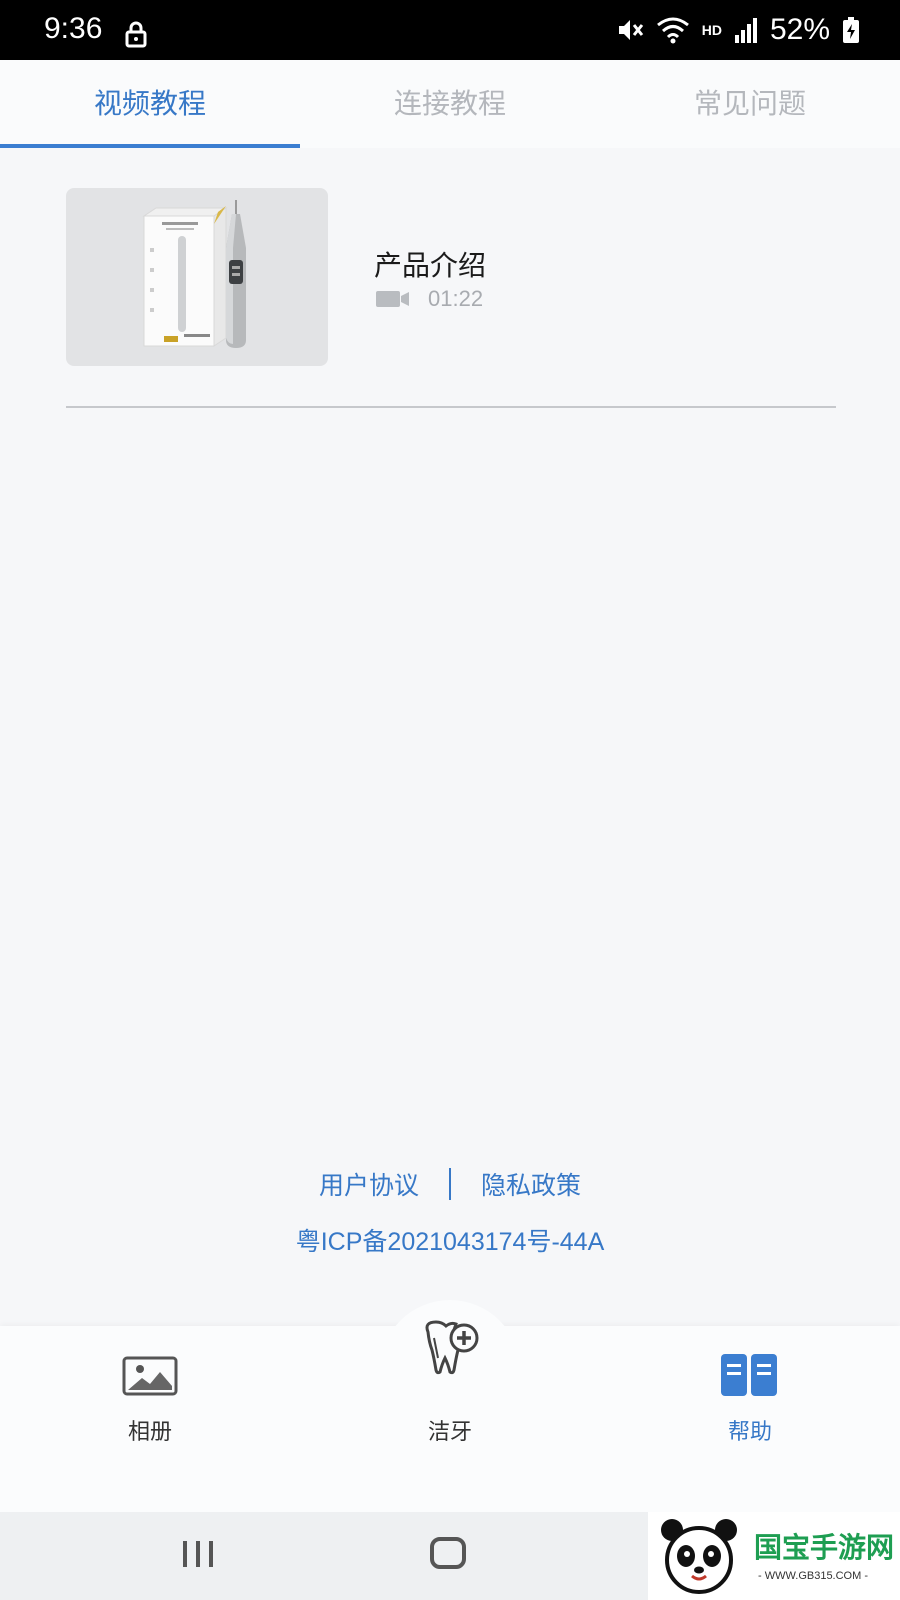 The image size is (900, 1600). What do you see at coordinates (150, 1376) in the screenshot?
I see `album-icon` at bounding box center [150, 1376].